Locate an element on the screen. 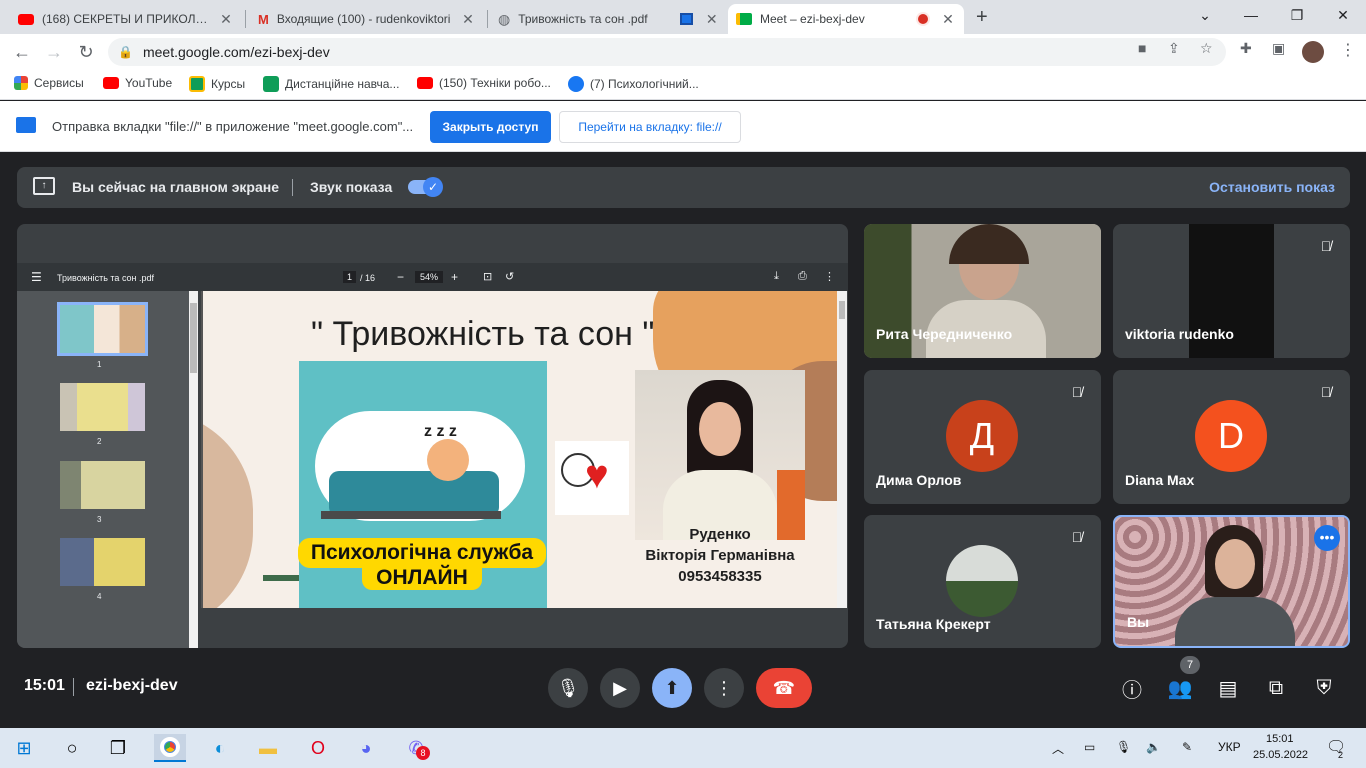 The image size is (1366, 768). viber-badge: 8 is located at coordinates (423, 753).